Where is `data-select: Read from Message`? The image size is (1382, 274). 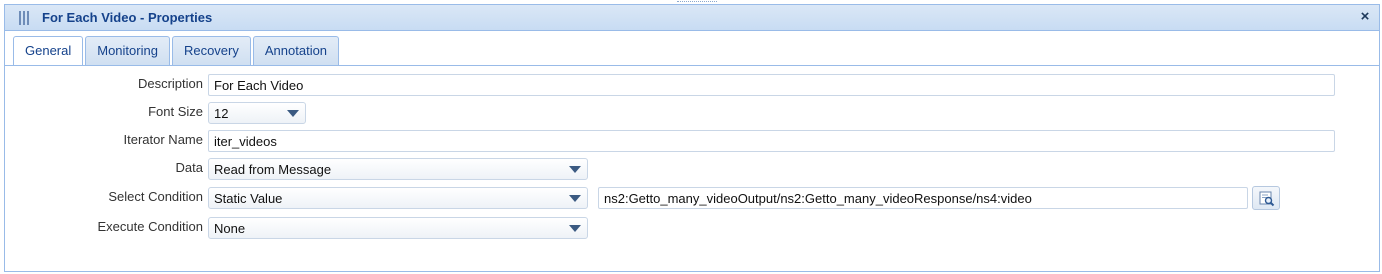 data-select: Read from Message is located at coordinates (398, 169).